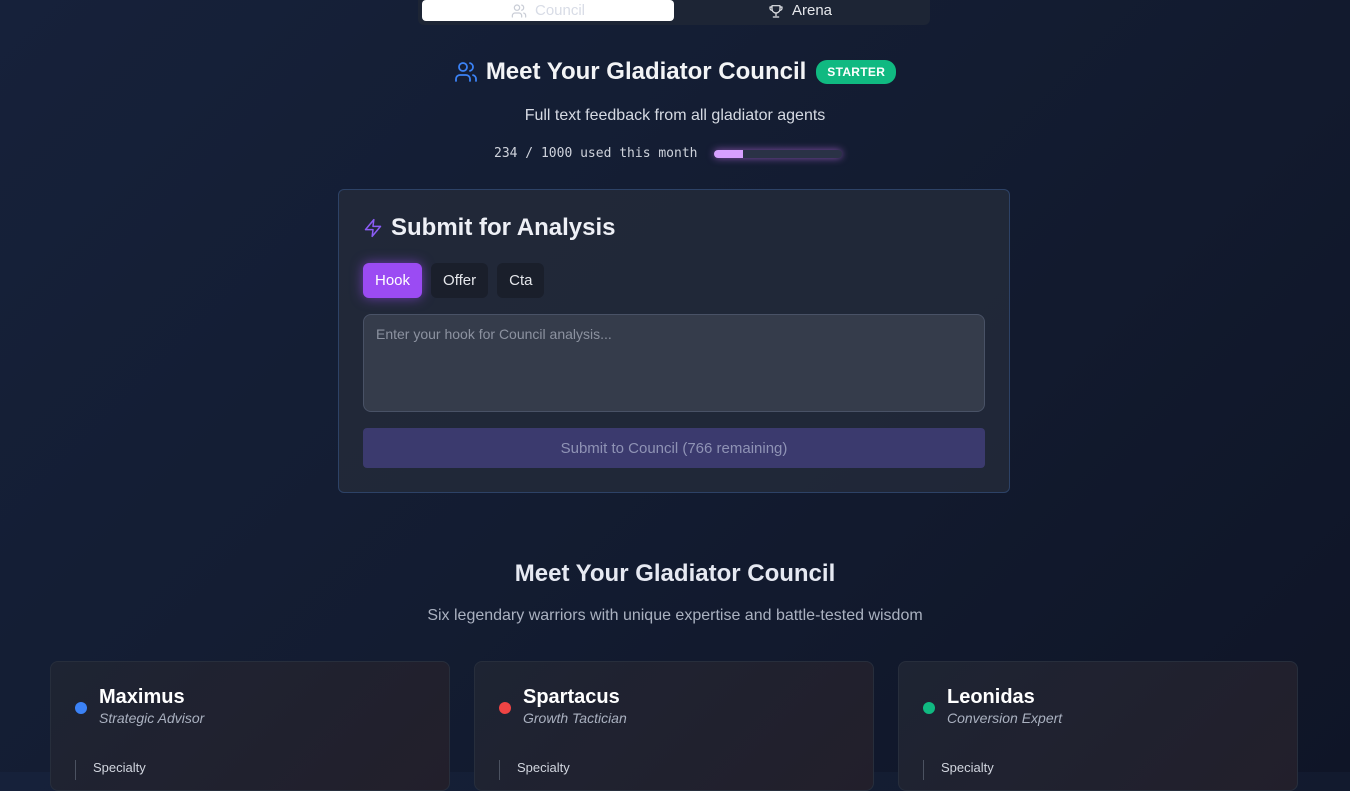  What do you see at coordinates (521, 280) in the screenshot?
I see `mode-cta-button: Cta` at bounding box center [521, 280].